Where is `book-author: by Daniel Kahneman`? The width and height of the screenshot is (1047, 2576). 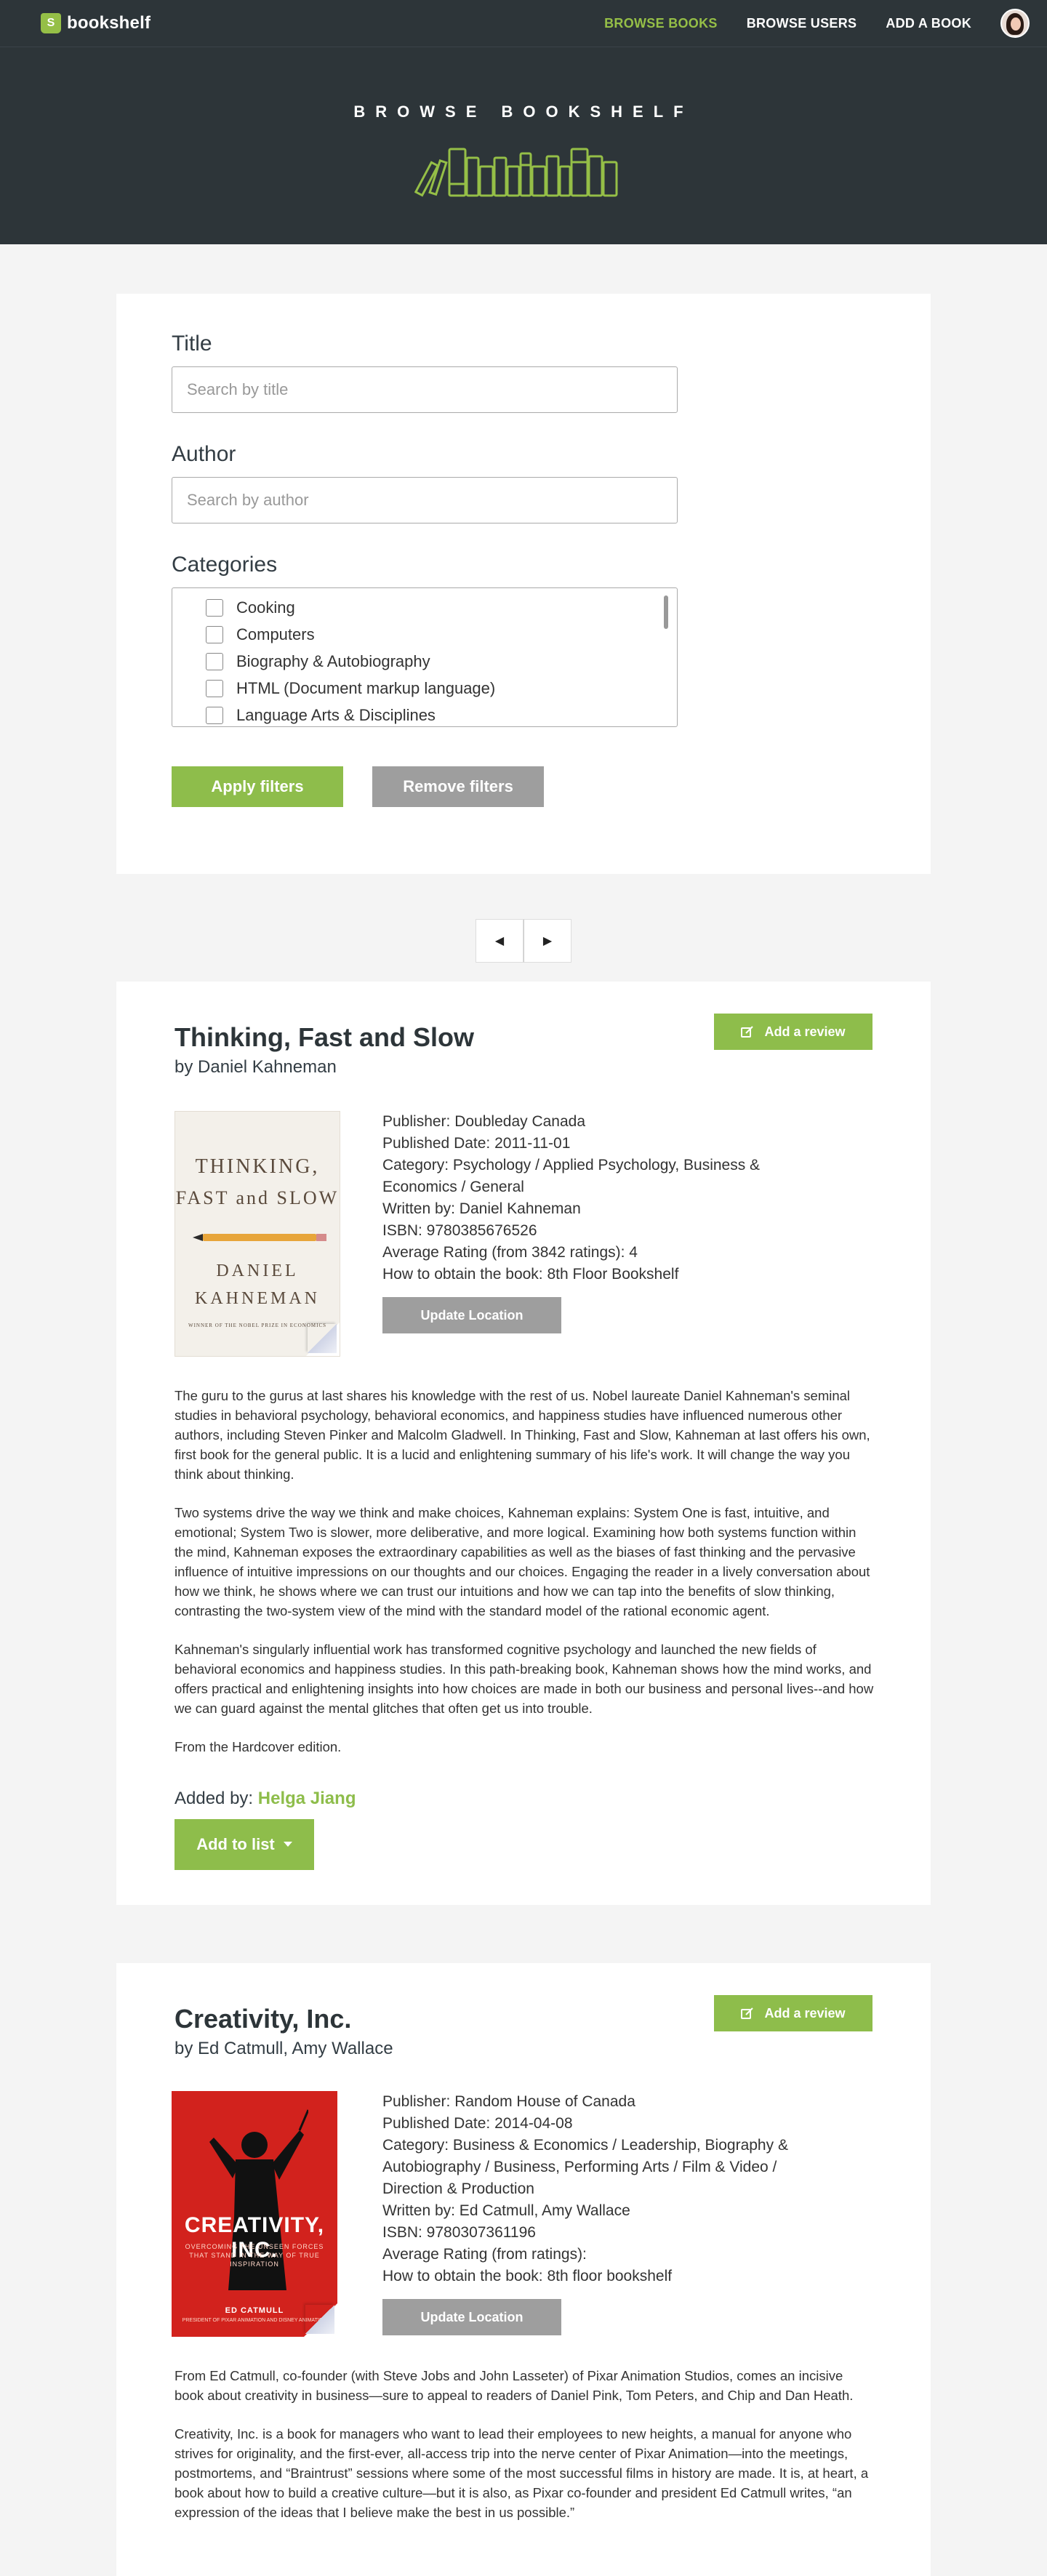
book-author: by Daniel Kahneman is located at coordinates (255, 1067).